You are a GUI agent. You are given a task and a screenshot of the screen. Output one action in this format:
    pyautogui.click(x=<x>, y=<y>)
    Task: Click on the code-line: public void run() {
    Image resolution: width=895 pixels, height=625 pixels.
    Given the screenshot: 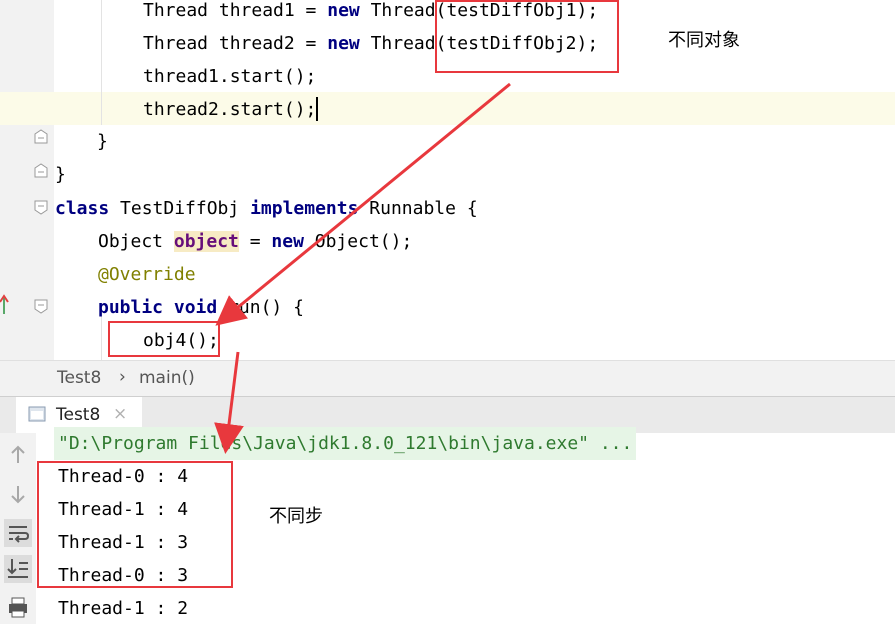 What is the action you would take?
    pyautogui.click(x=201, y=307)
    